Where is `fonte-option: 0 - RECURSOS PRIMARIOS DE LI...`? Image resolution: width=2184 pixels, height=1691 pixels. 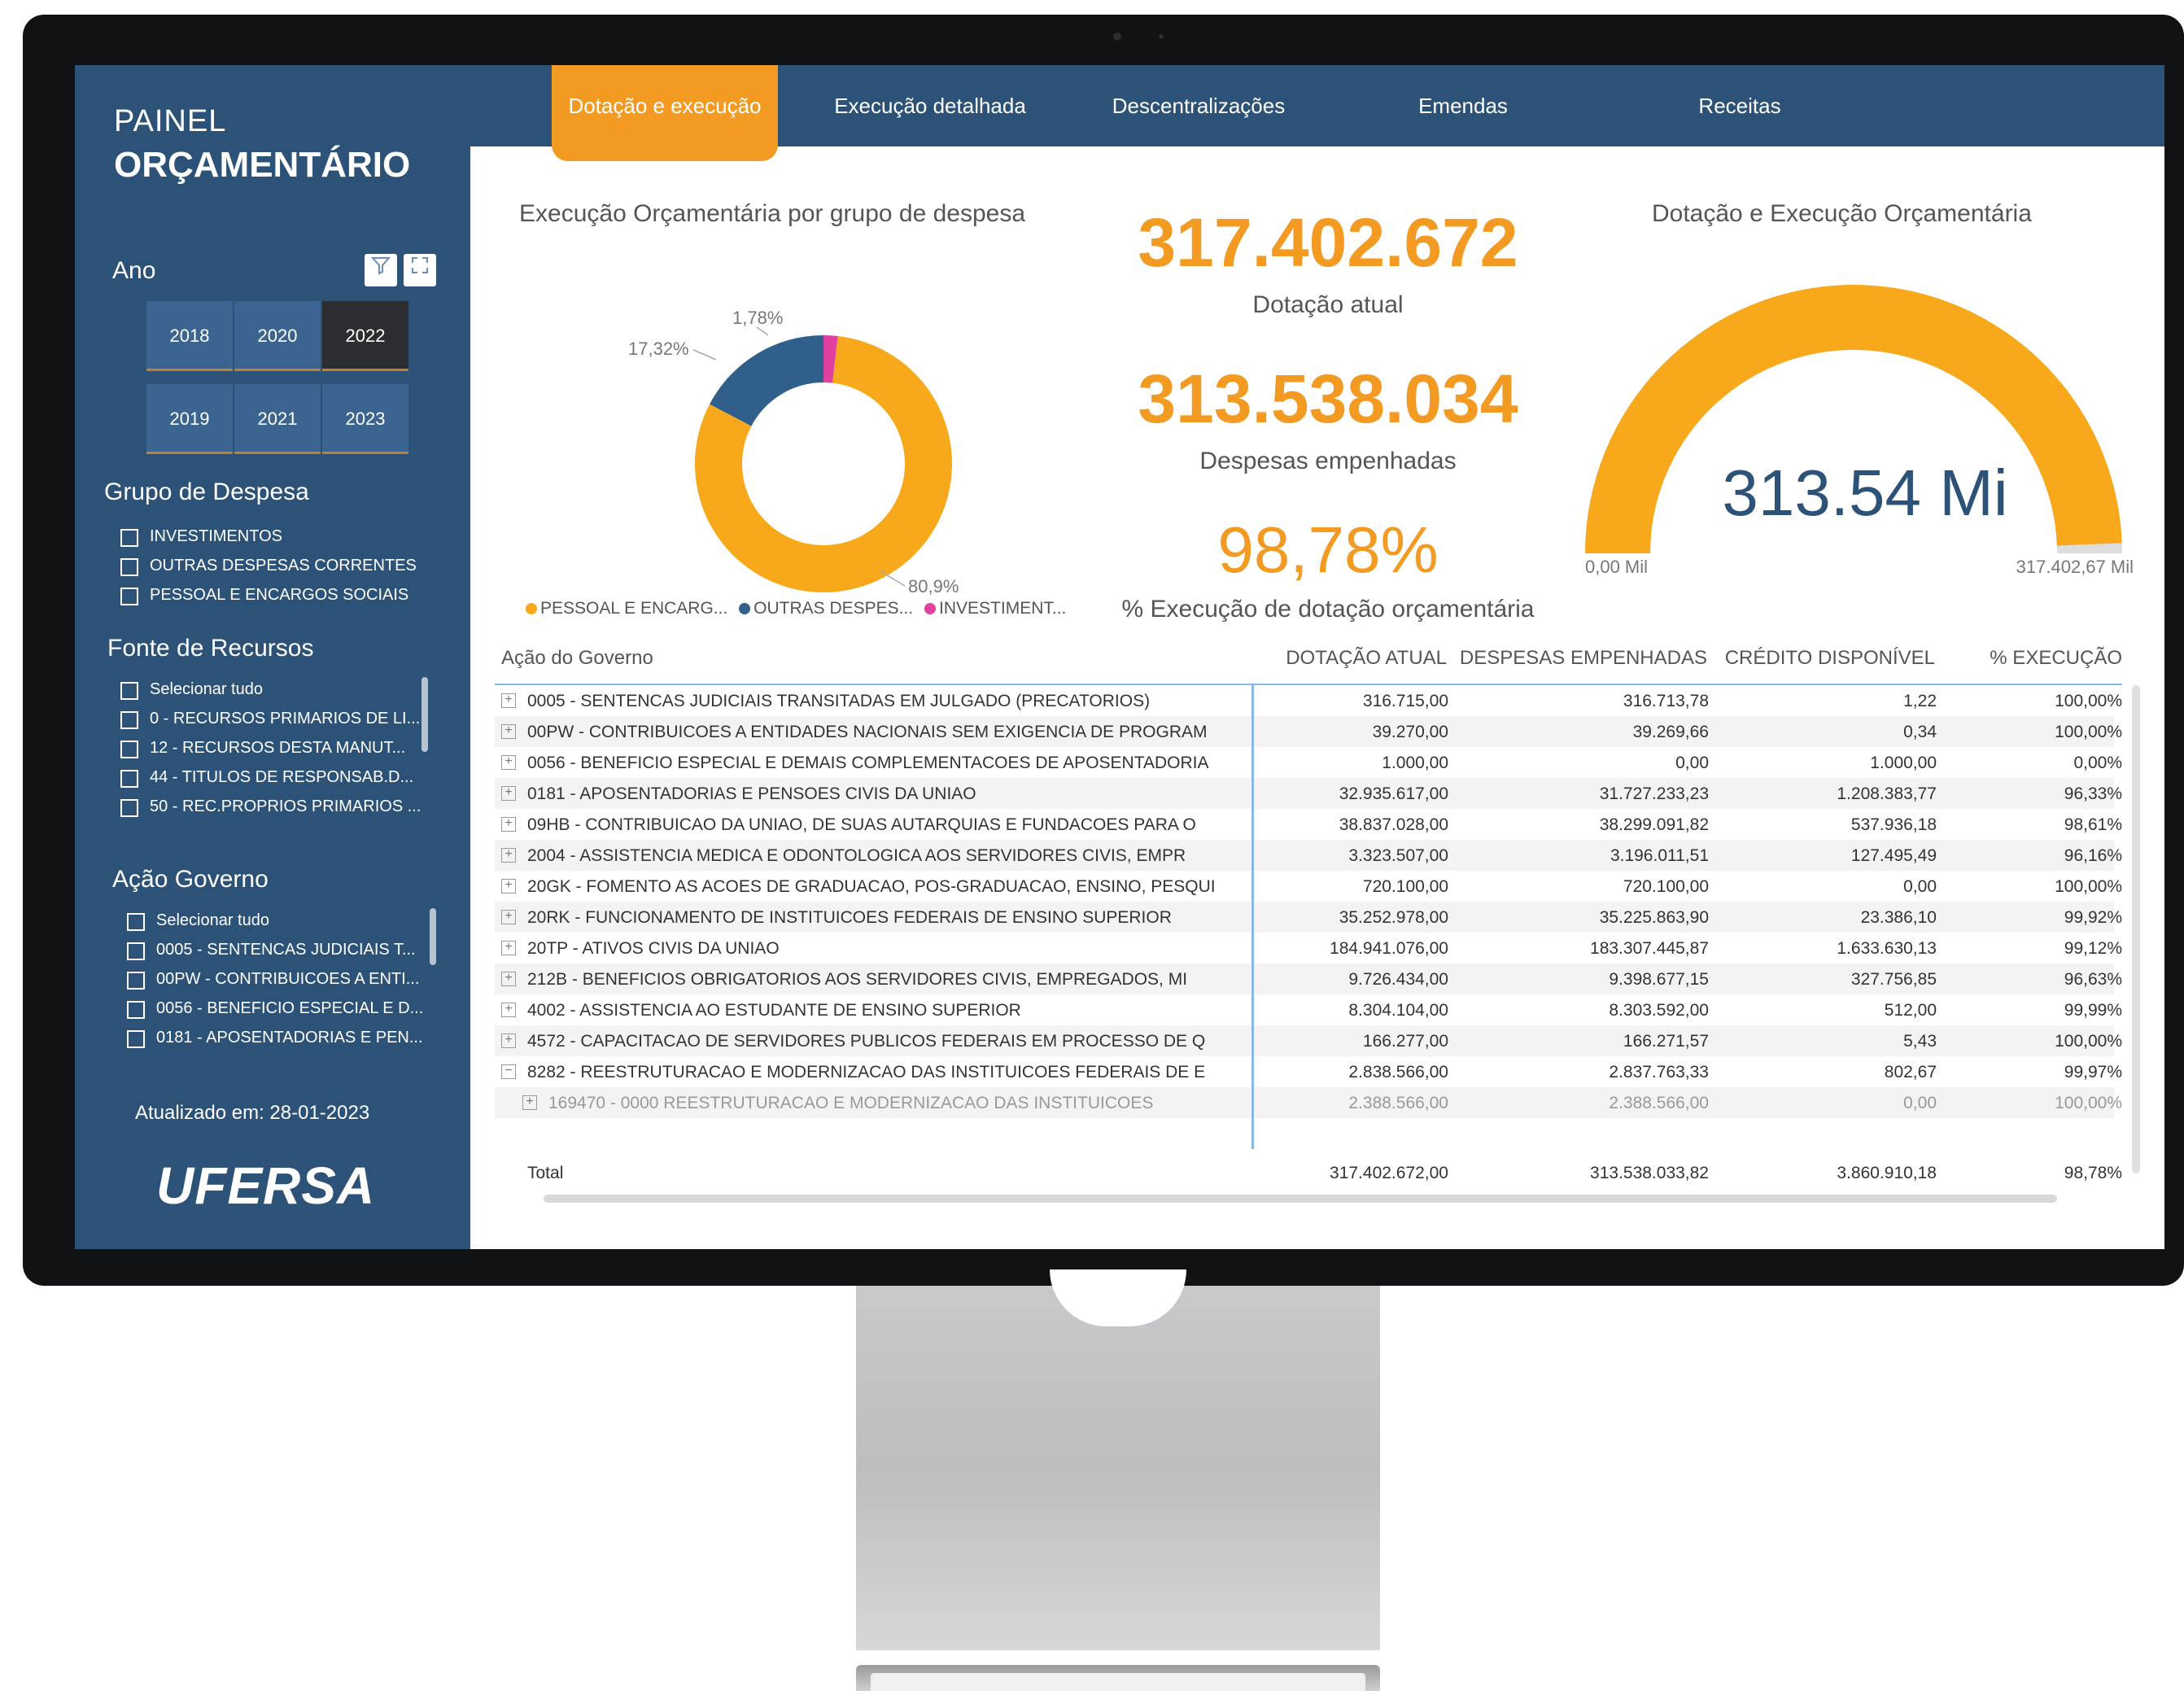
fonte-option: 0 - RECURSOS PRIMARIOS DE LI... is located at coordinates (271, 722).